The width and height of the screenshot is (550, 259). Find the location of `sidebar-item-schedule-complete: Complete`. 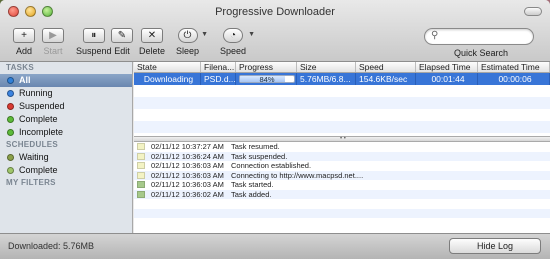

sidebar-item-schedule-complete: Complete is located at coordinates (66, 170).